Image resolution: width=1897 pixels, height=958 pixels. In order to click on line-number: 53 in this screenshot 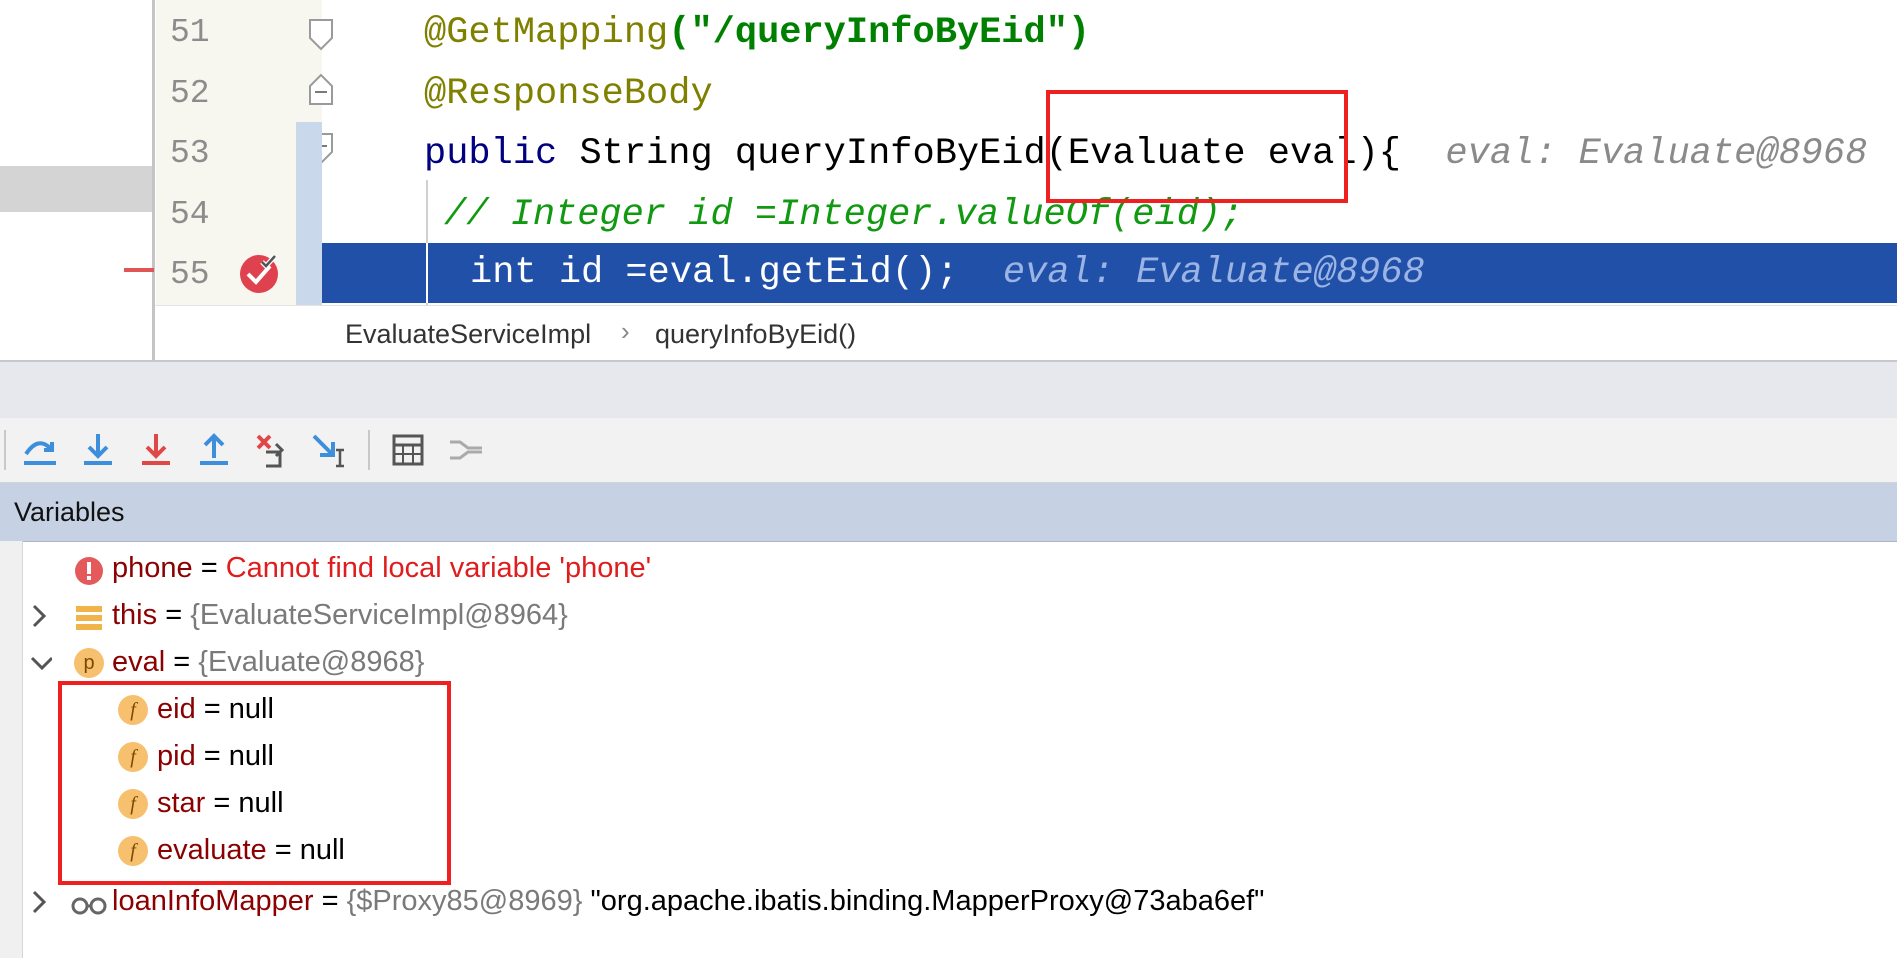, I will do `click(190, 153)`.